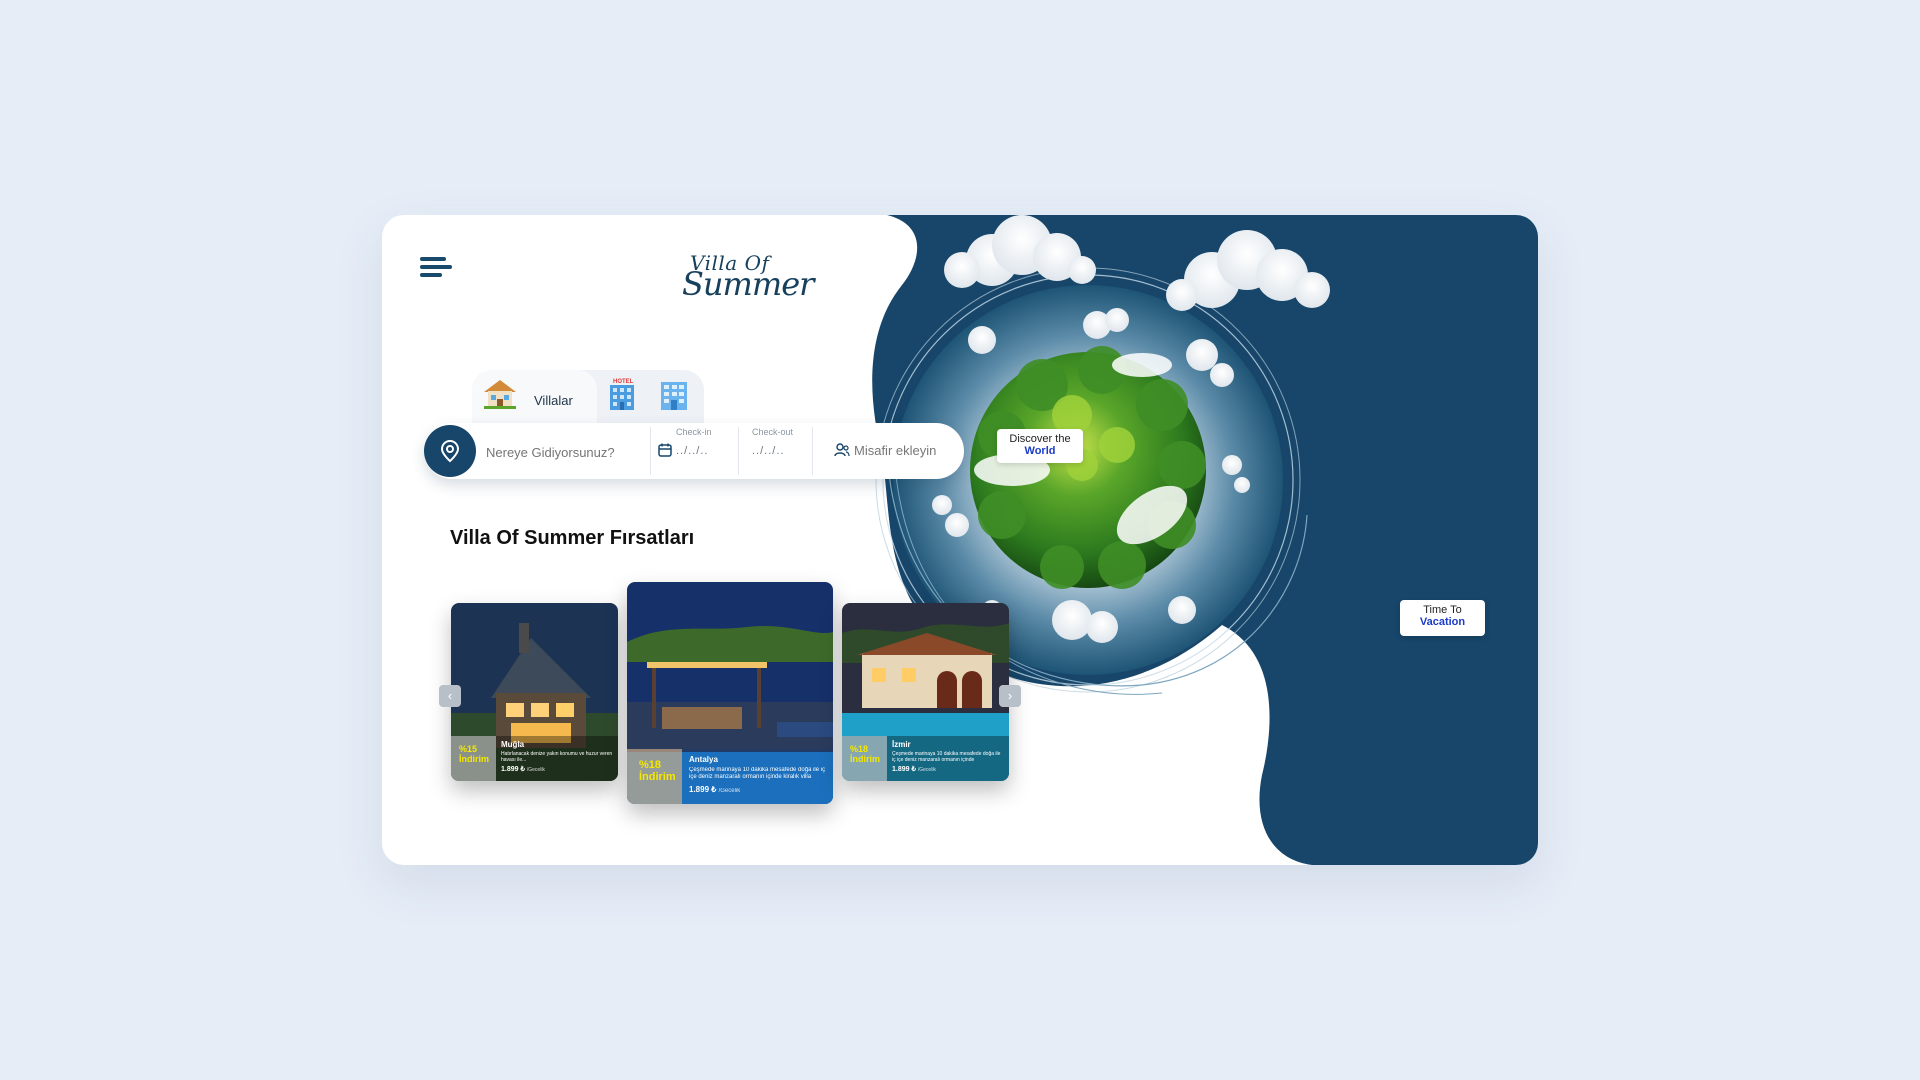 This screenshot has width=1920, height=1080. What do you see at coordinates (623, 382) in the screenshot?
I see `hotel-sign: HOTEL` at bounding box center [623, 382].